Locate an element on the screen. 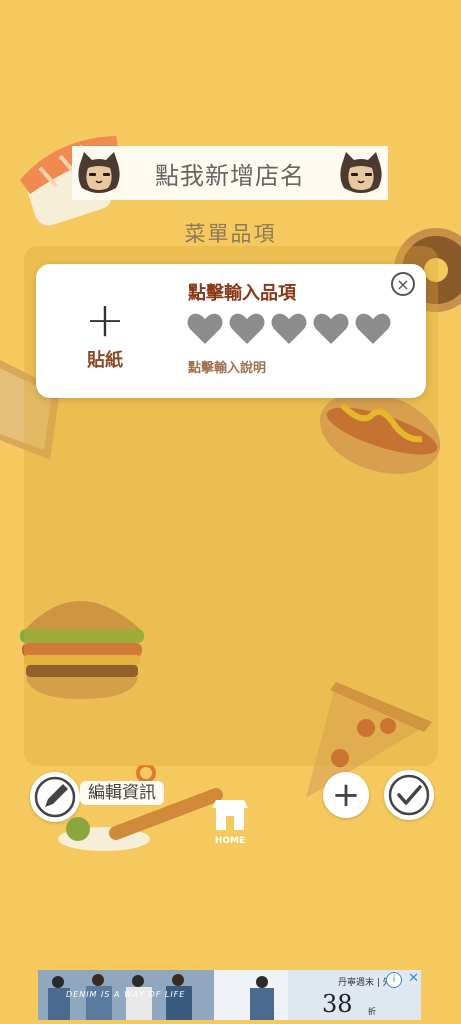  close-icon: × is located at coordinates (403, 284).